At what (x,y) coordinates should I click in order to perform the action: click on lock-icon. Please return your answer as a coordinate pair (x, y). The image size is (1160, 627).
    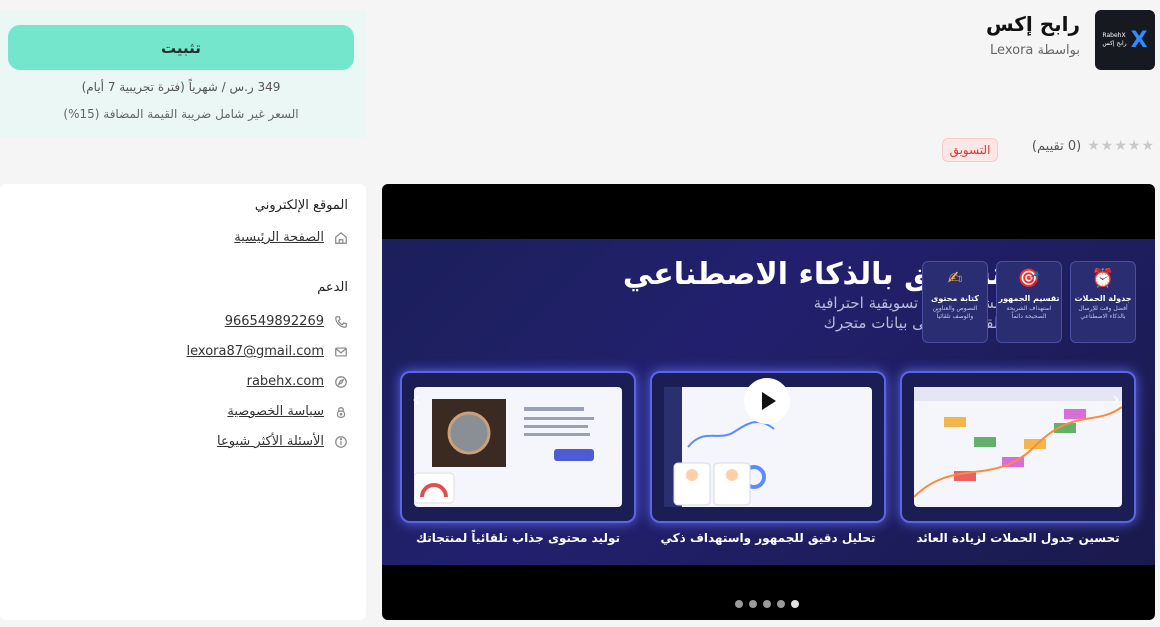
    Looking at the image, I should click on (341, 412).